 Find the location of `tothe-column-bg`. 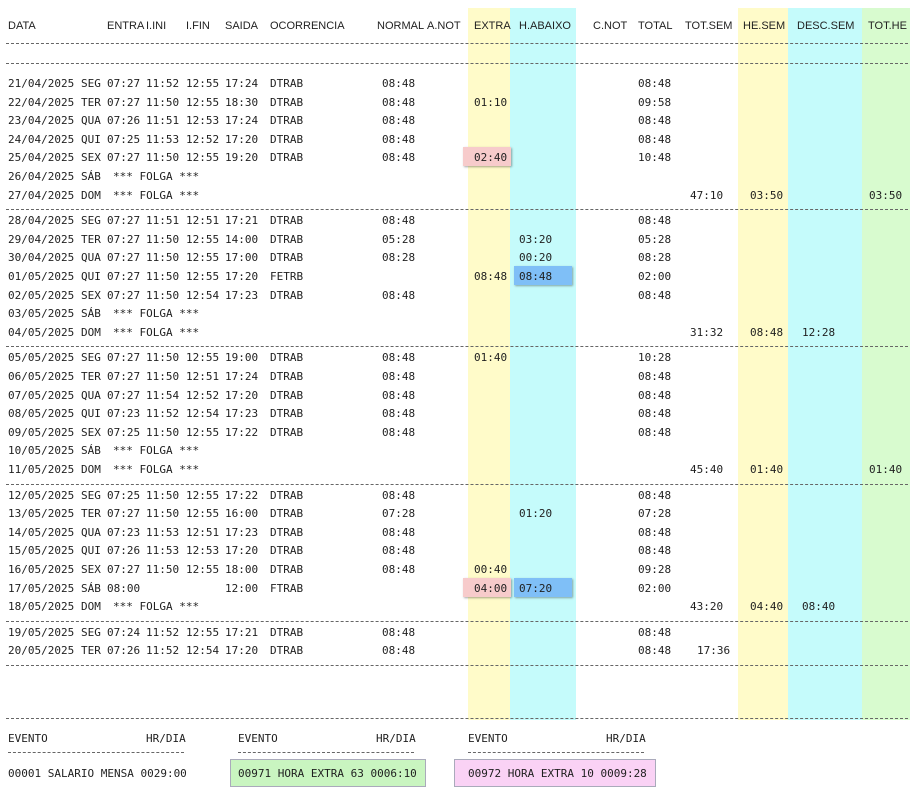

tothe-column-bg is located at coordinates (886, 364).